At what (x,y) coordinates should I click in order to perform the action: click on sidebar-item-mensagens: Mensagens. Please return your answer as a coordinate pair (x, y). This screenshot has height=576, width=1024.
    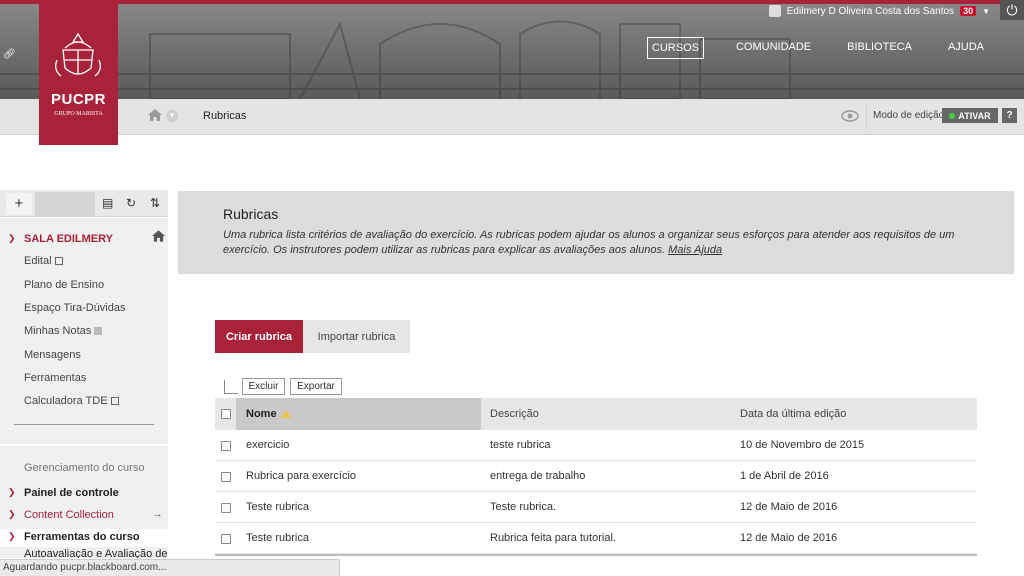
    Looking at the image, I should click on (52, 355).